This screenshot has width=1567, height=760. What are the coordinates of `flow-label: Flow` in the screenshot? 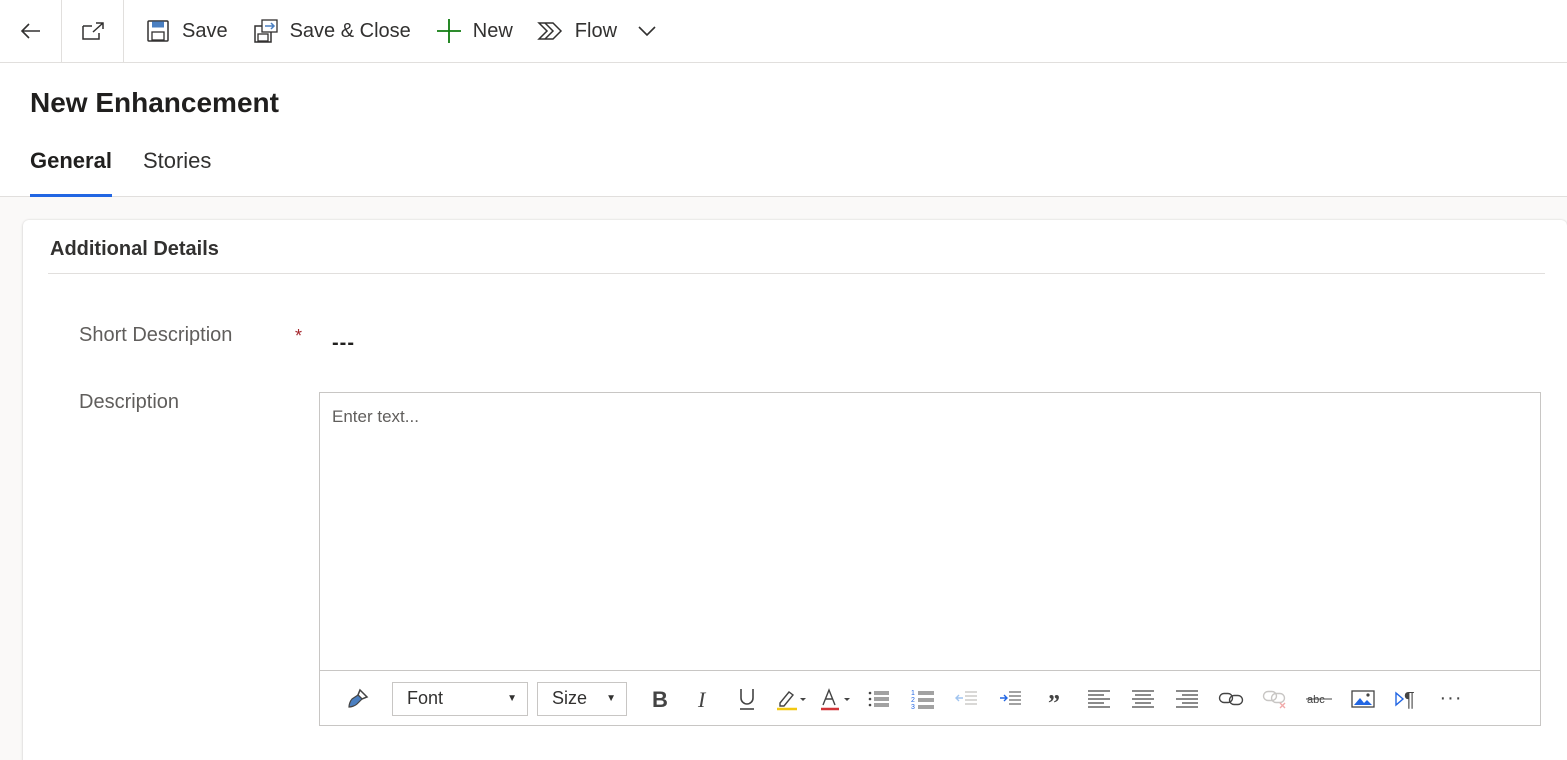 It's located at (596, 30).